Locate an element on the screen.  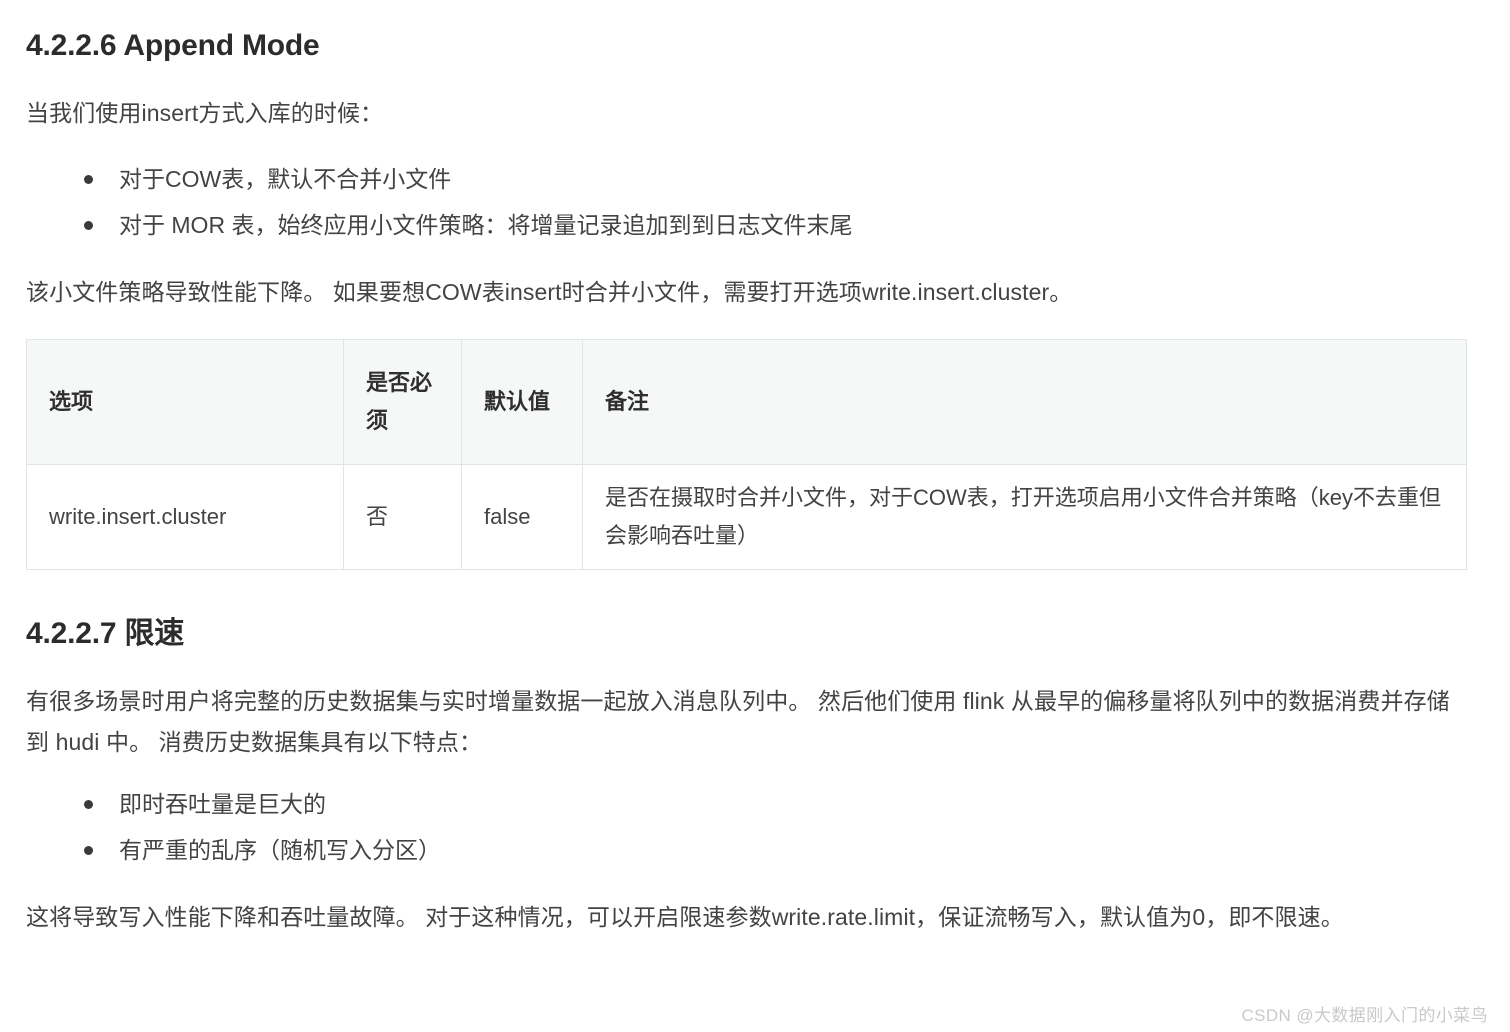
table-header-row: 选项 是否必须 默认值 备注 is located at coordinates (746, 402).